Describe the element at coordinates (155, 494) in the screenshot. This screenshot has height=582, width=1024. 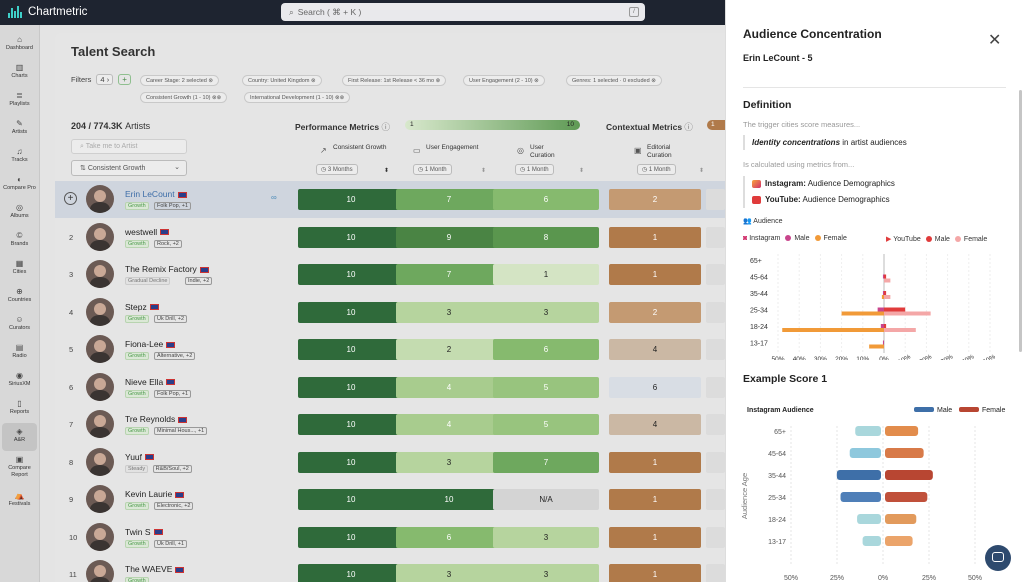
I see `artist-name: Kevin Laurie` at that location.